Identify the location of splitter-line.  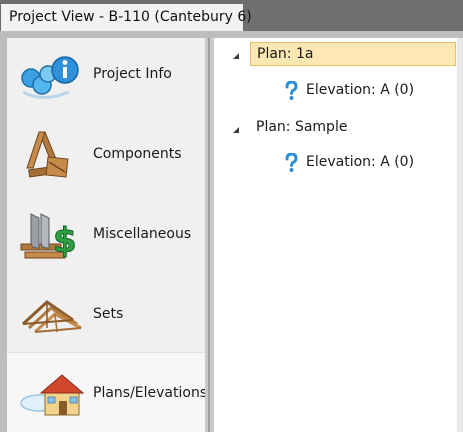
(209, 235).